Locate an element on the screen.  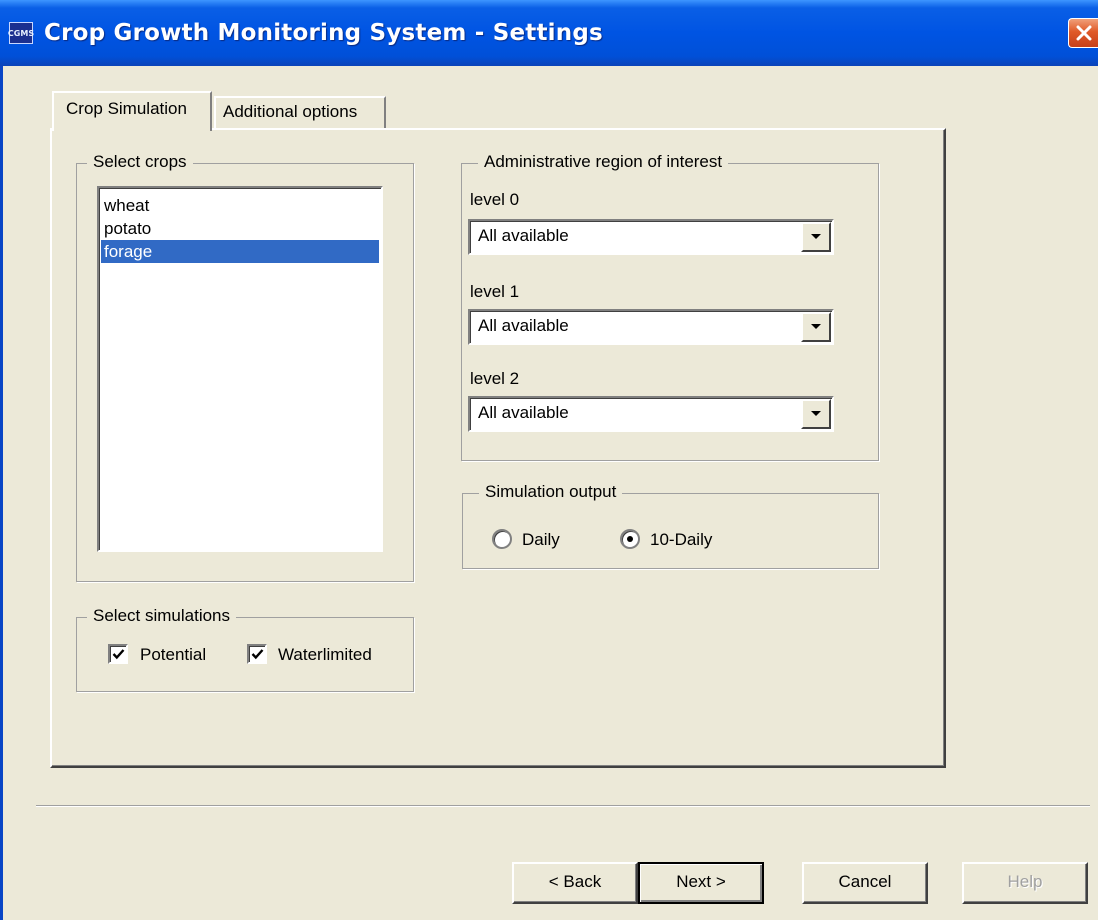
level-2-label: level 2 is located at coordinates (495, 378).